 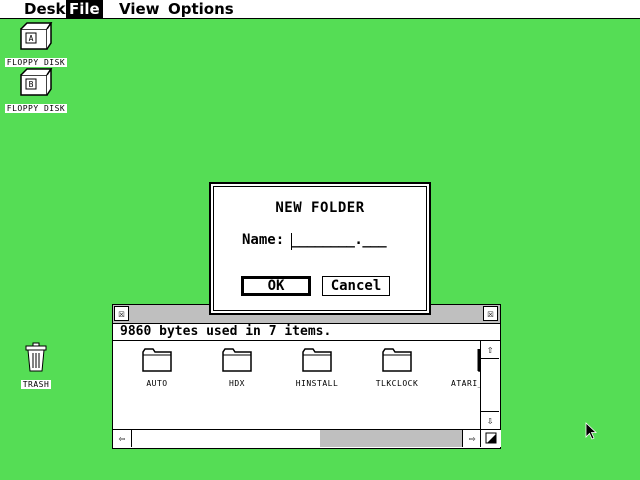 I want to click on horizontal-scrollbar: ⇦ ⇨, so click(x=307, y=438).